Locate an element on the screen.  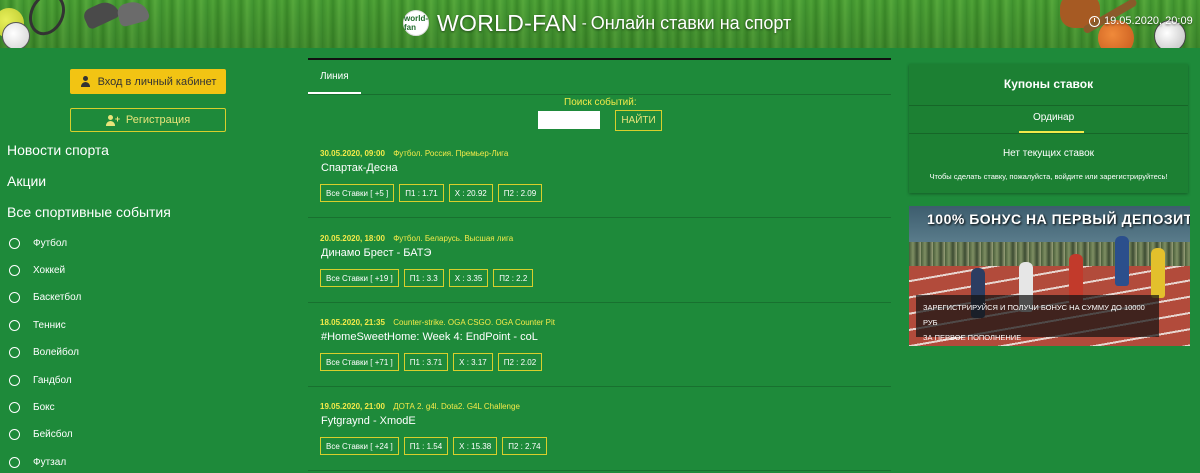
odd-x-button: X : 20.92 is located at coordinates (470, 193).